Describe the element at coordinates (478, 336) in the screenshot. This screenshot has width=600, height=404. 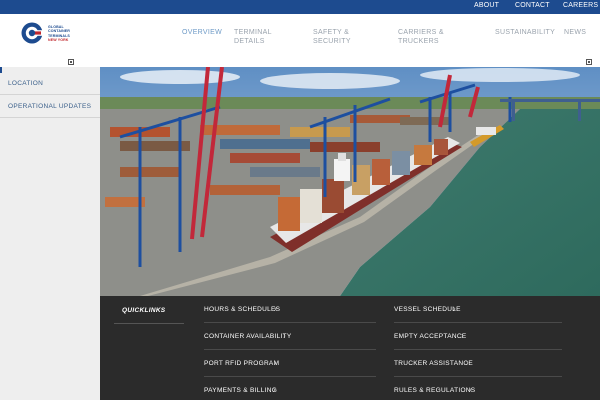
I see `quicklink-empty-acceptance: EMPTY ACCEPTANCE ›` at that location.